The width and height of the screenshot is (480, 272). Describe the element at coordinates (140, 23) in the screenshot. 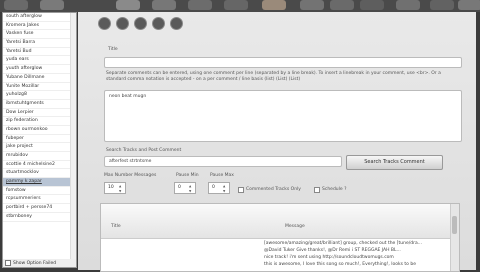

I see `download-icon` at that location.